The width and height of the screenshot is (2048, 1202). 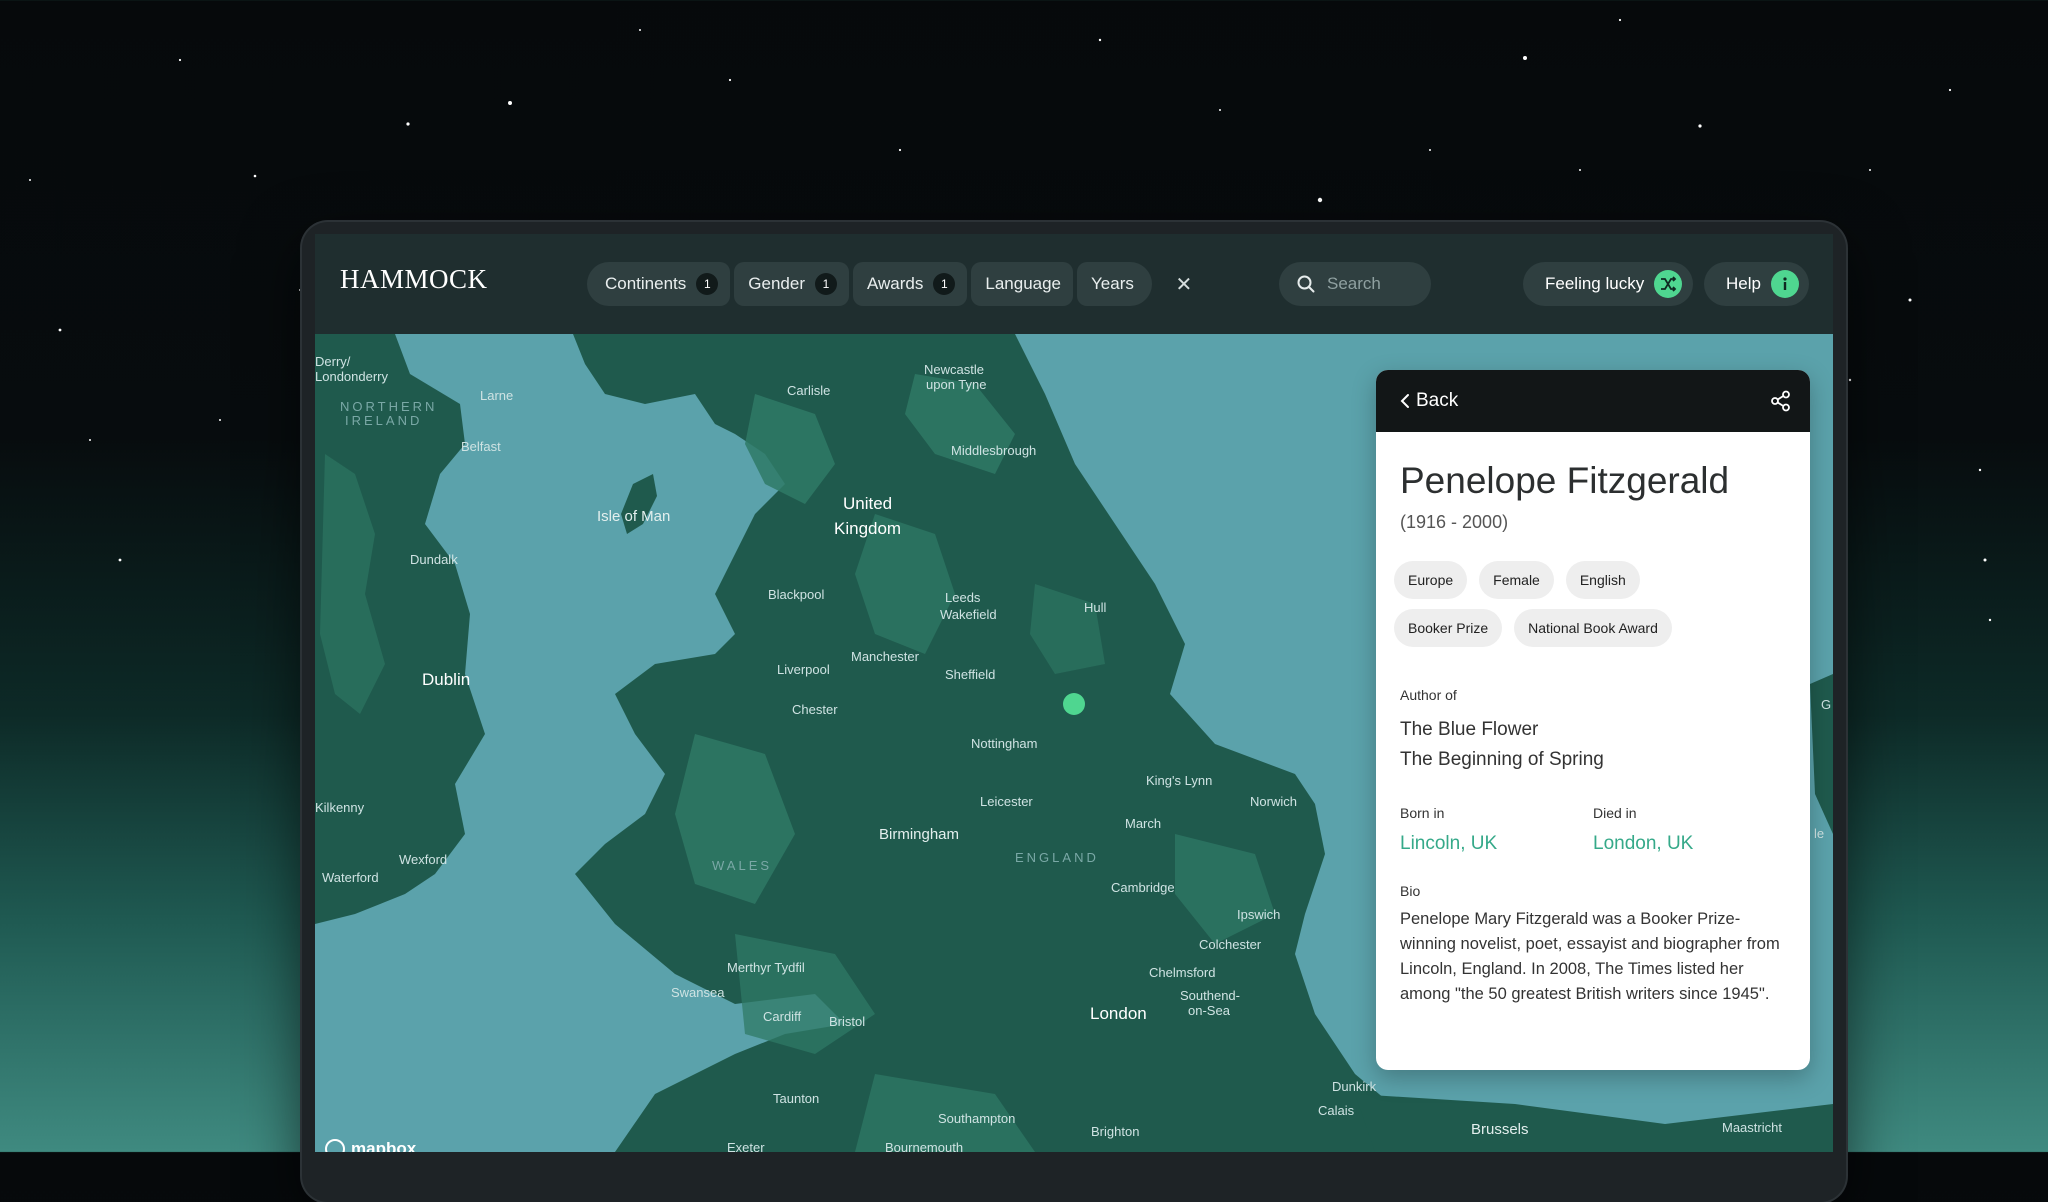 What do you see at coordinates (1565, 480) in the screenshot?
I see `author-name: Penelope Fitzgerald` at bounding box center [1565, 480].